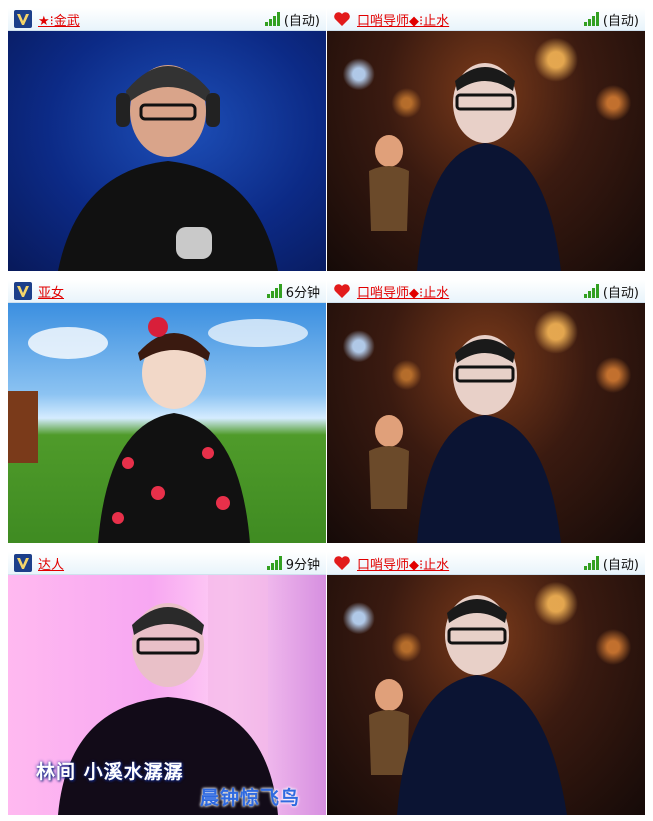 The height and width of the screenshot is (821, 653). I want to click on video-feed: 林间 小溪水潺潺 晨钟惊飞鸟, so click(167, 695).